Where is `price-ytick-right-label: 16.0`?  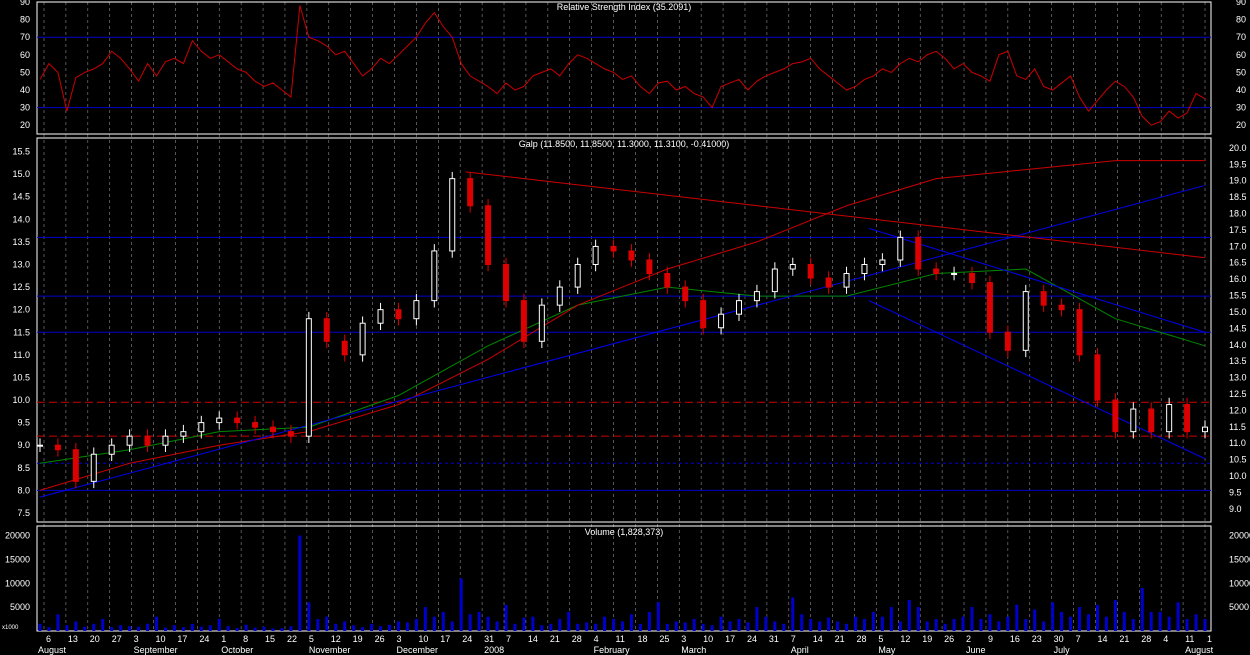 price-ytick-right-label: 16.0 is located at coordinates (1238, 279).